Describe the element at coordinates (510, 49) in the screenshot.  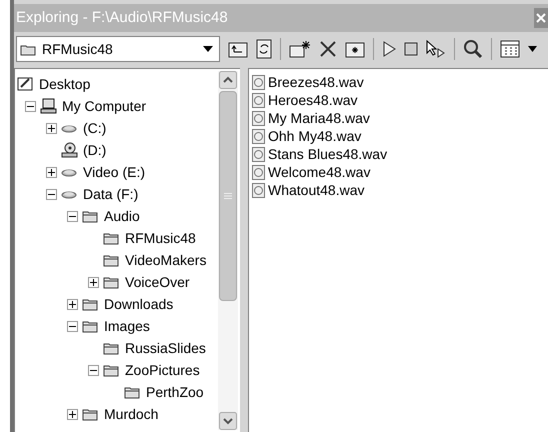
I see `view-icon` at that location.